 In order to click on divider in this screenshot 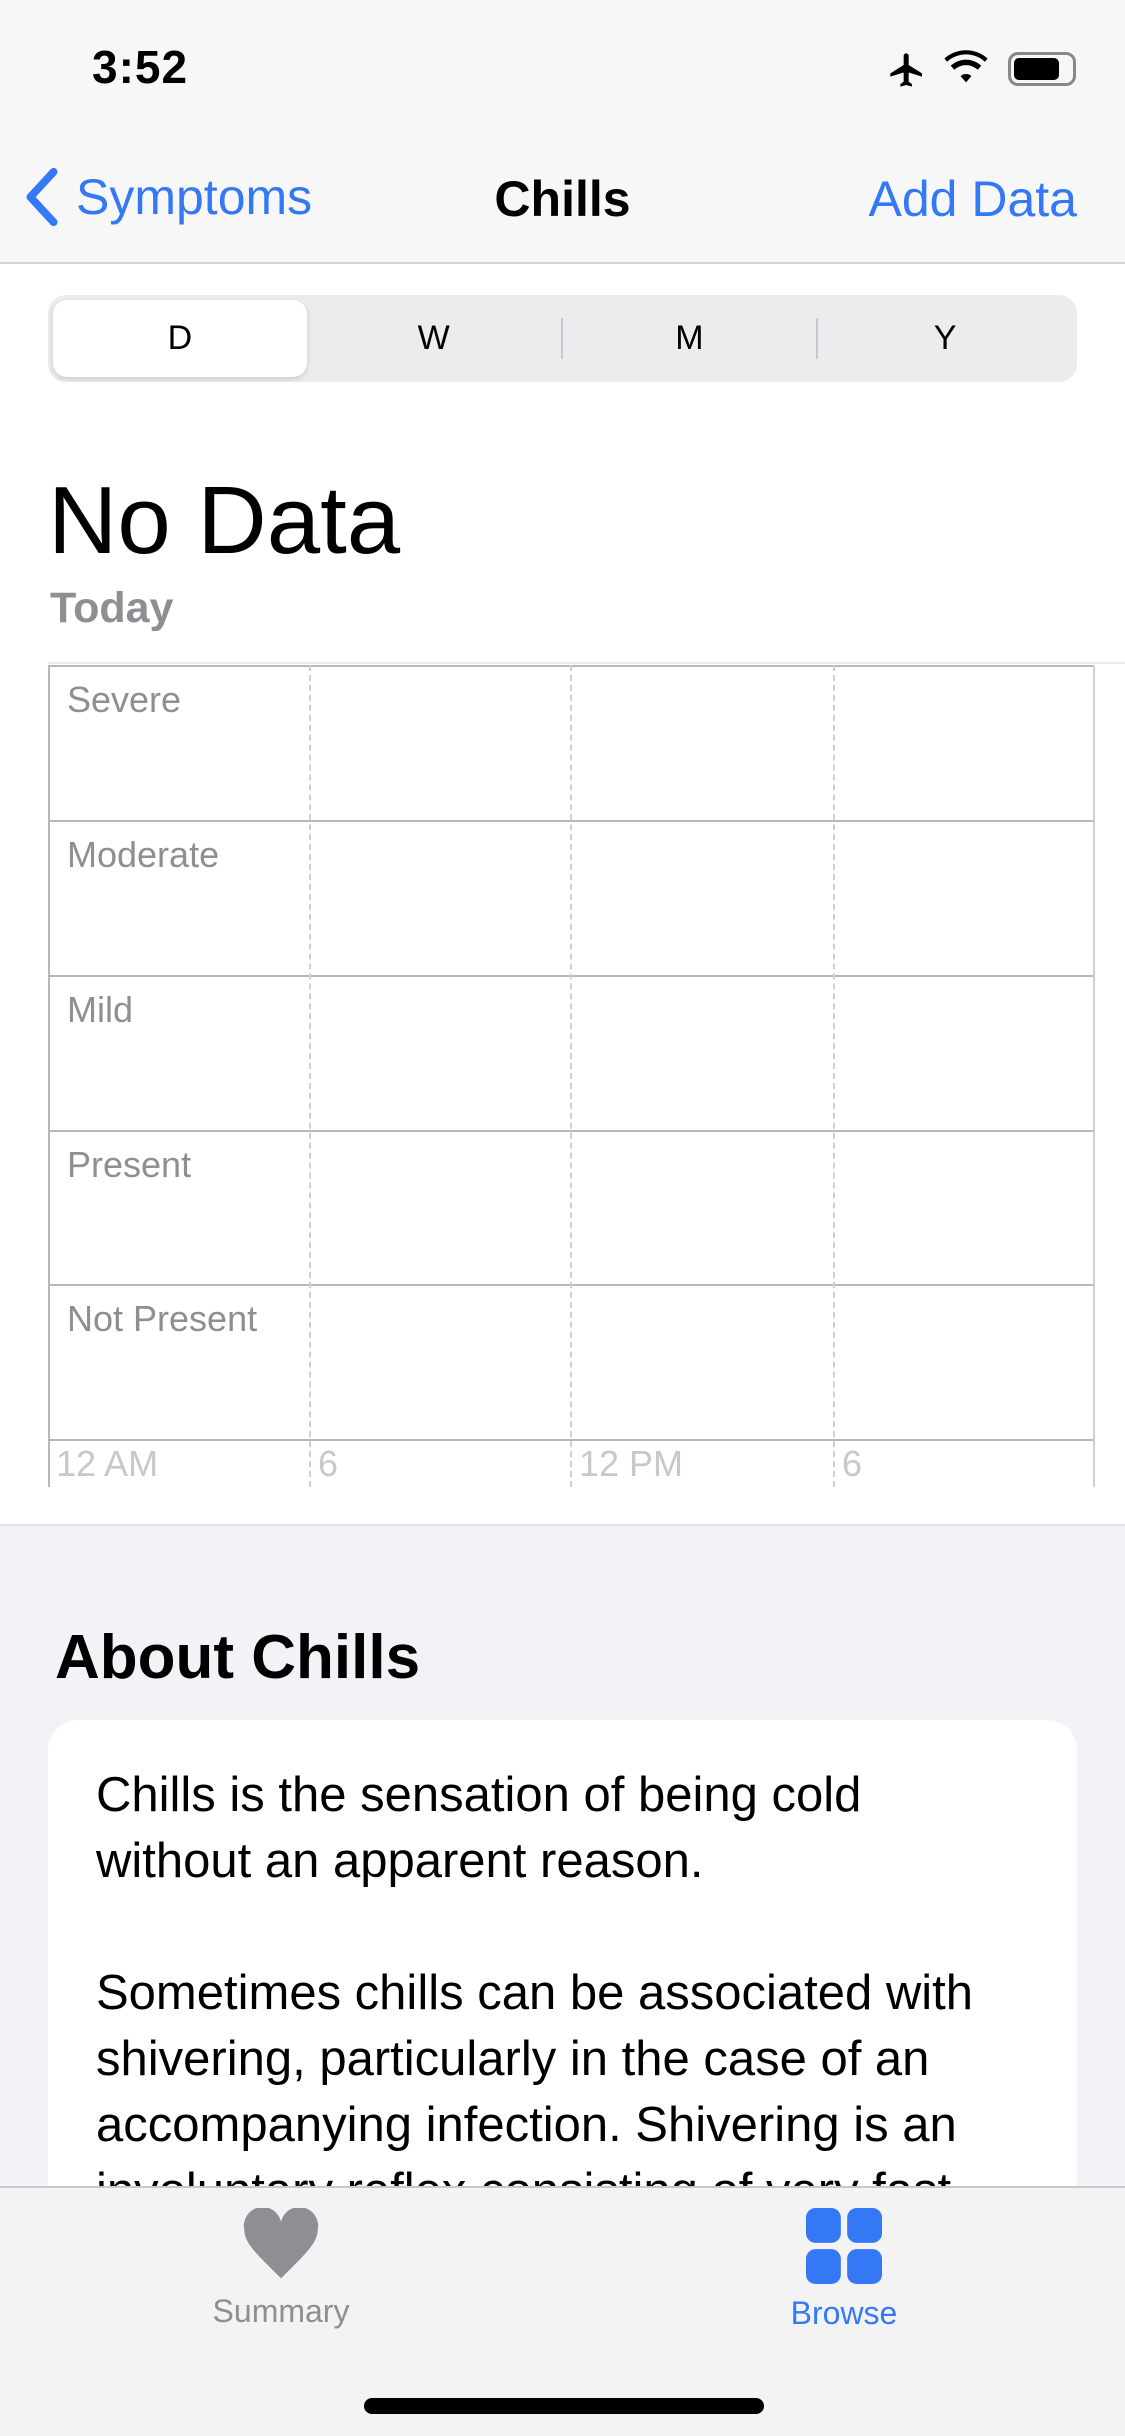, I will do `click(586, 663)`.